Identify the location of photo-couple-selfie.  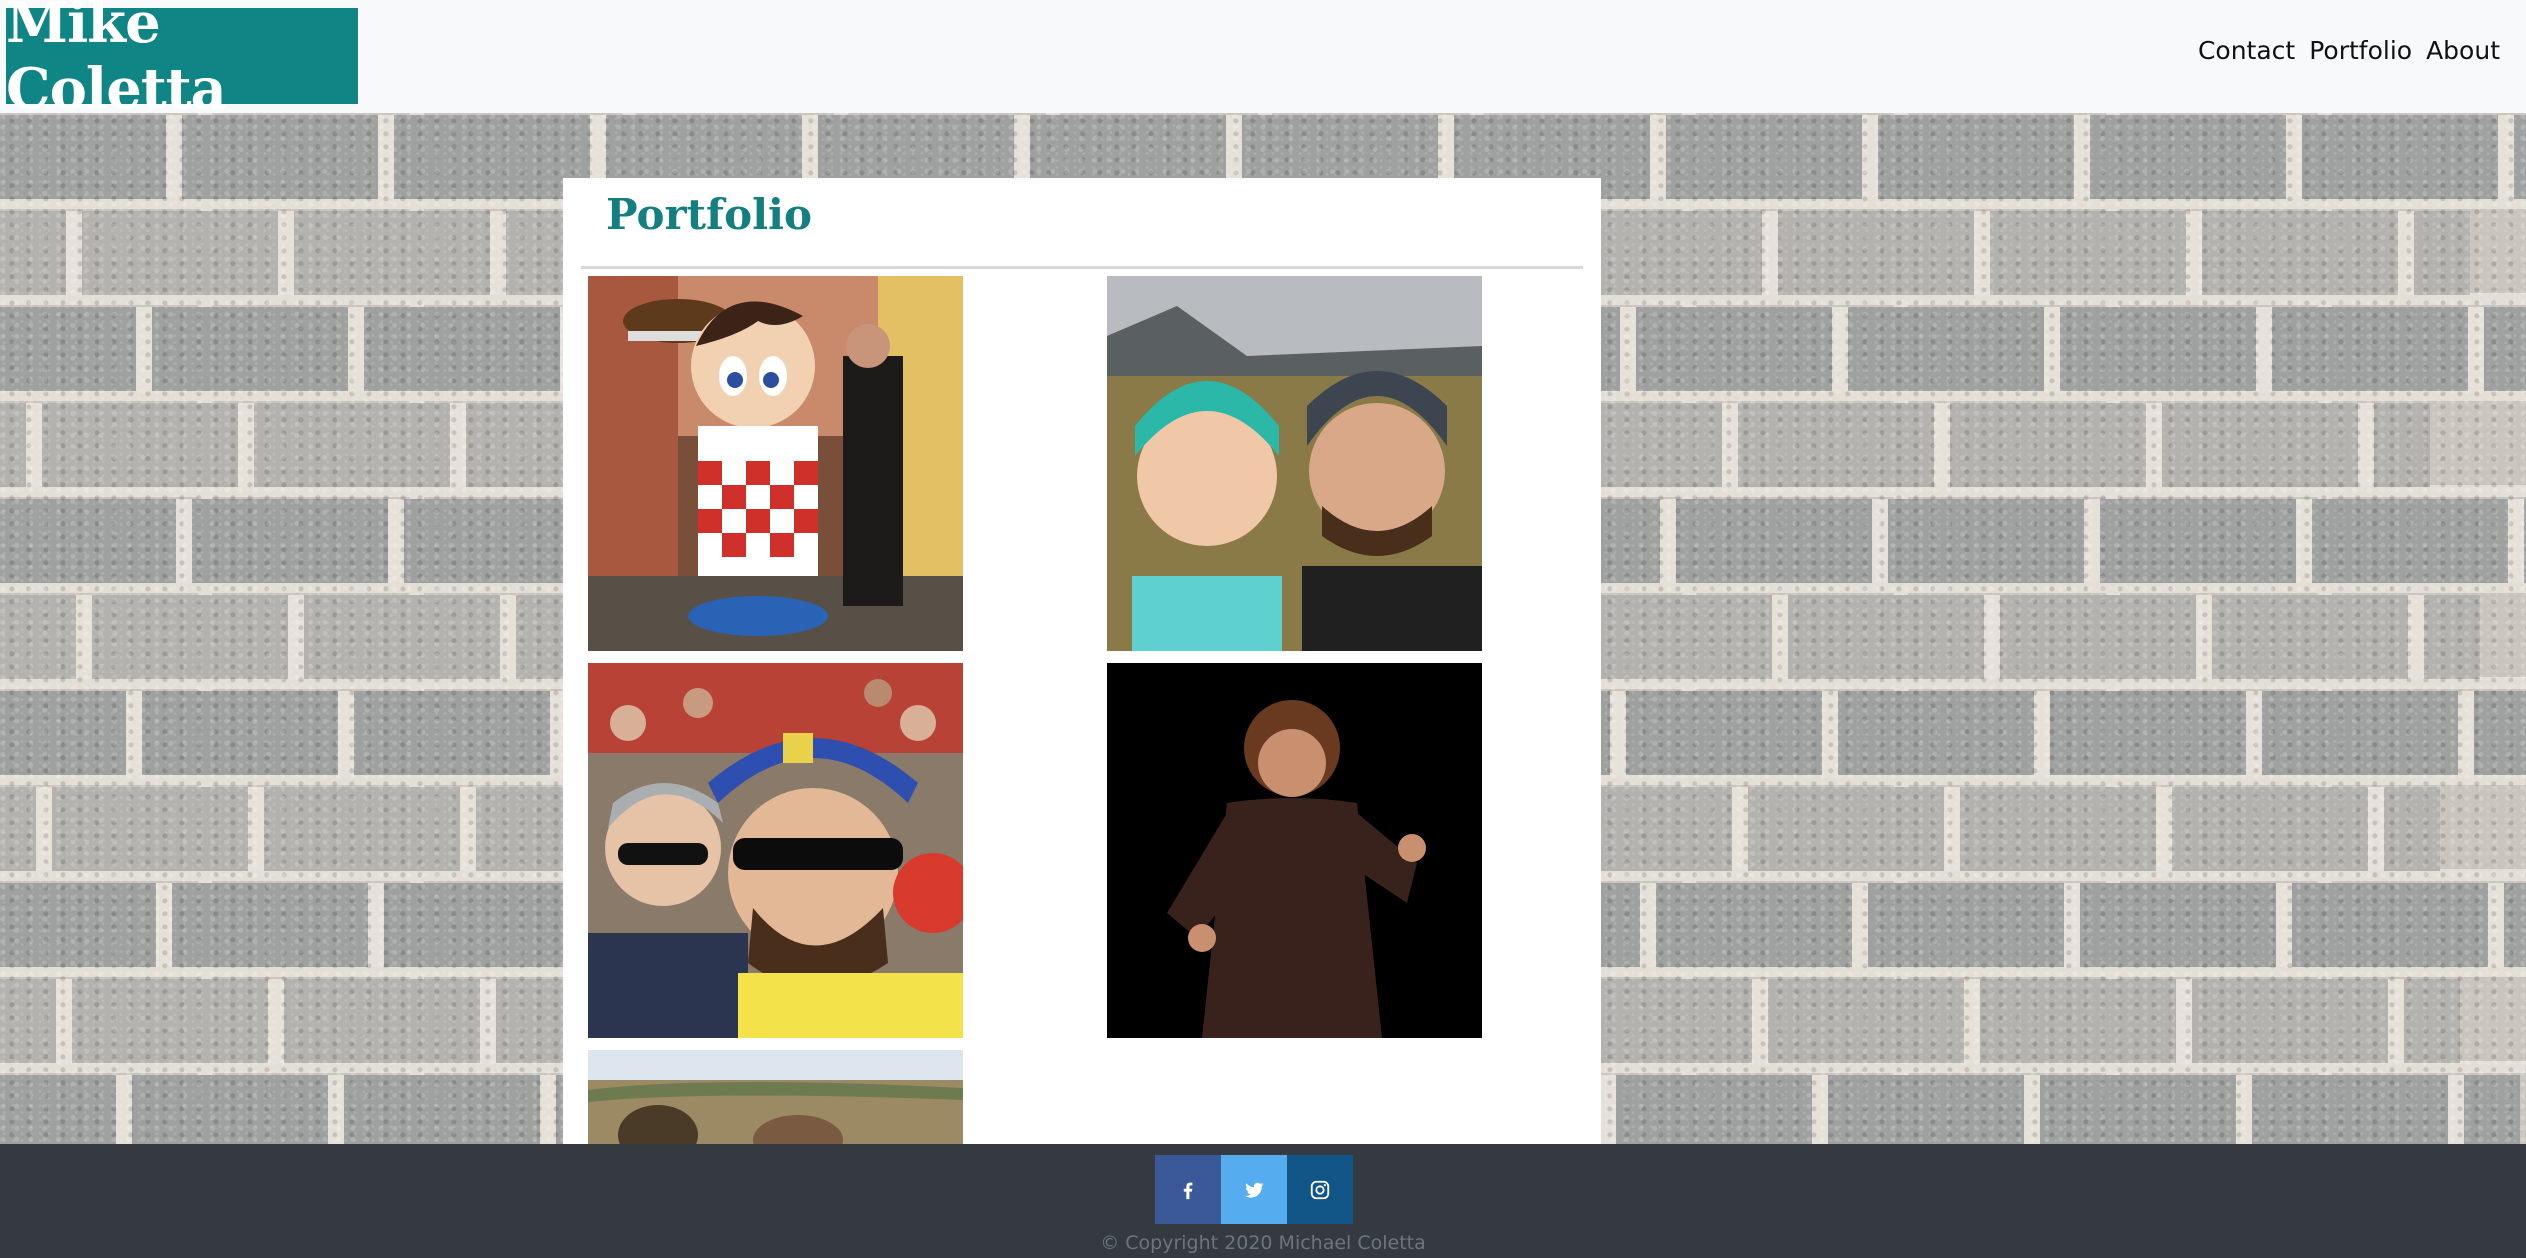
(1294, 463).